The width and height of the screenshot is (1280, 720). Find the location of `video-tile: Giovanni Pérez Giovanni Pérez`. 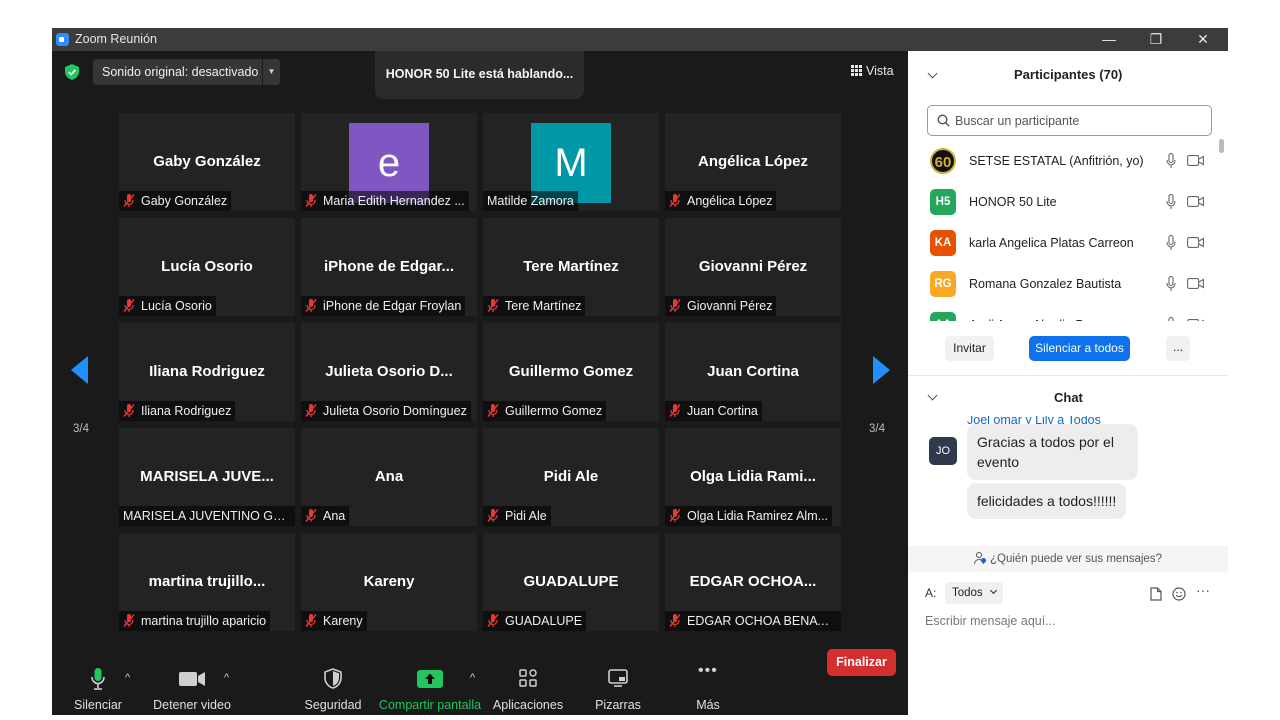

video-tile: Giovanni Pérez Giovanni Pérez is located at coordinates (753, 267).